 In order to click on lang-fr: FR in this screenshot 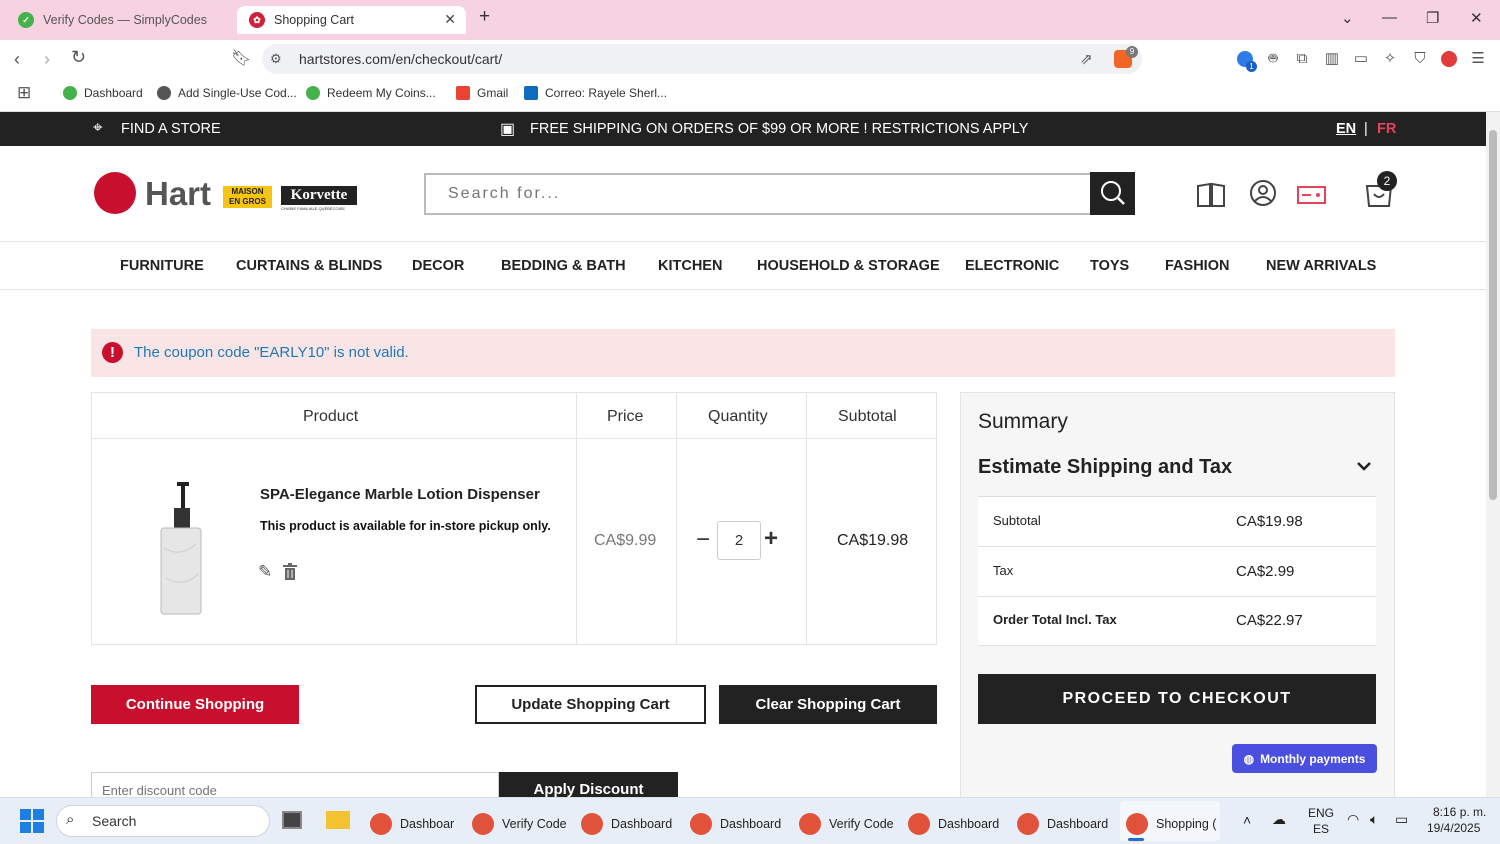, I will do `click(1386, 129)`.